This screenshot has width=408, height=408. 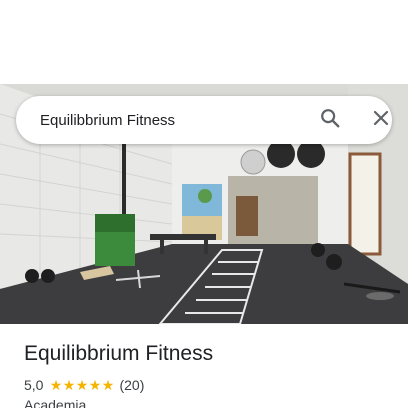 I want to click on search-icon, so click(x=330, y=120).